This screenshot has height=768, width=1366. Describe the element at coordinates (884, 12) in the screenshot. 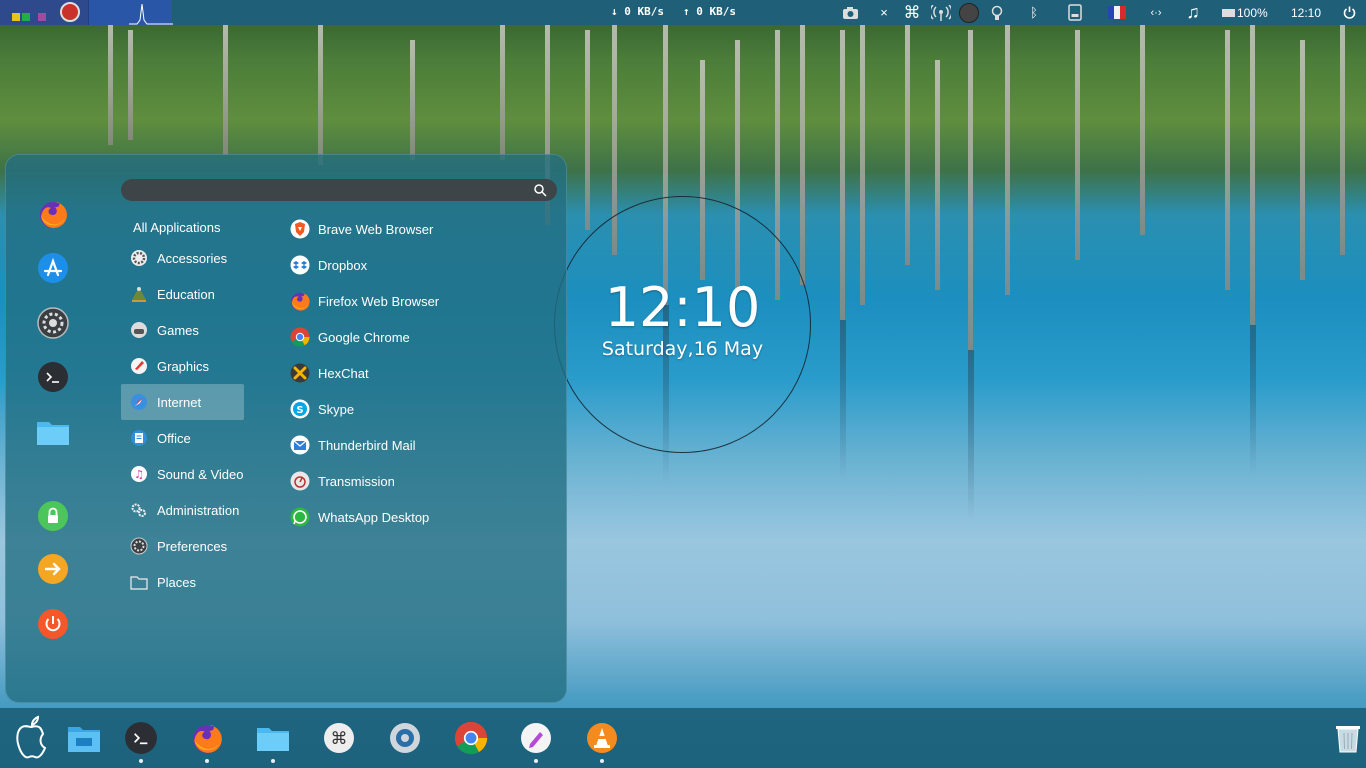

I see `close-icon: ×` at that location.